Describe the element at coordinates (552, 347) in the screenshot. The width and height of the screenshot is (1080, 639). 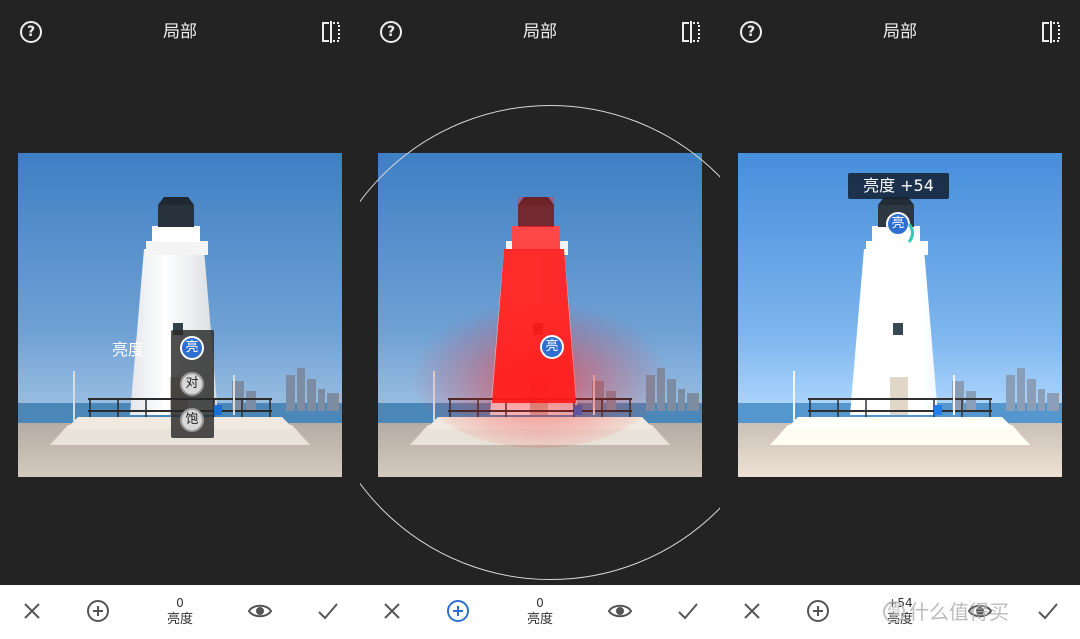
I see `control-point-pin: 亮` at that location.